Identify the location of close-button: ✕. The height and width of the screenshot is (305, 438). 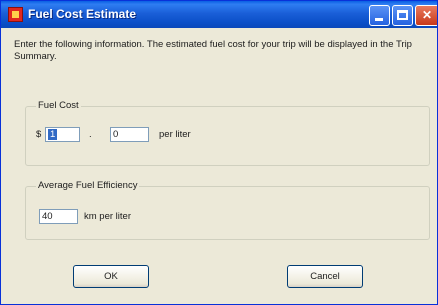
(426, 15).